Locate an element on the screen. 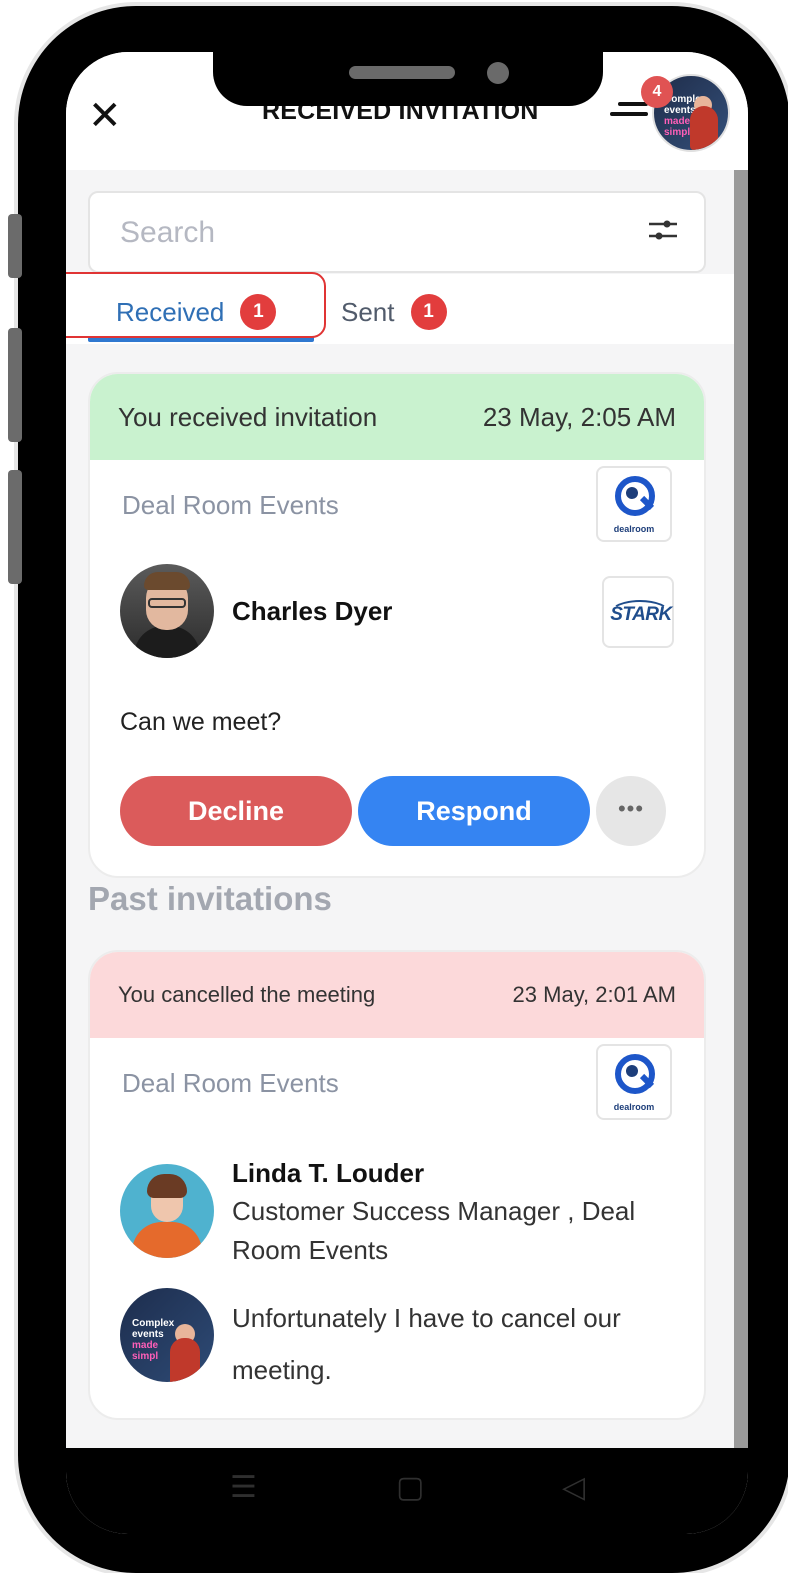 The image size is (788, 1573). avatar-figure-body is located at coordinates (704, 128).